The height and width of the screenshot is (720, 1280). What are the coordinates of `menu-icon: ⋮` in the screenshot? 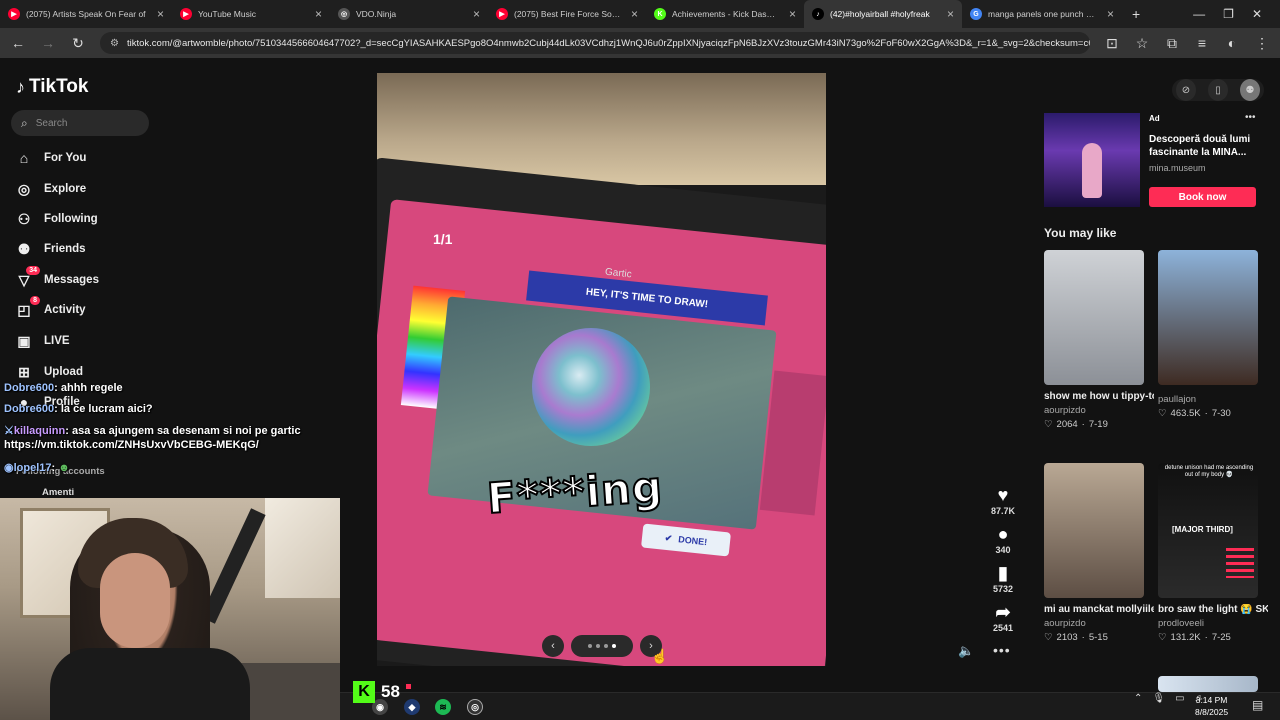 It's located at (1262, 43).